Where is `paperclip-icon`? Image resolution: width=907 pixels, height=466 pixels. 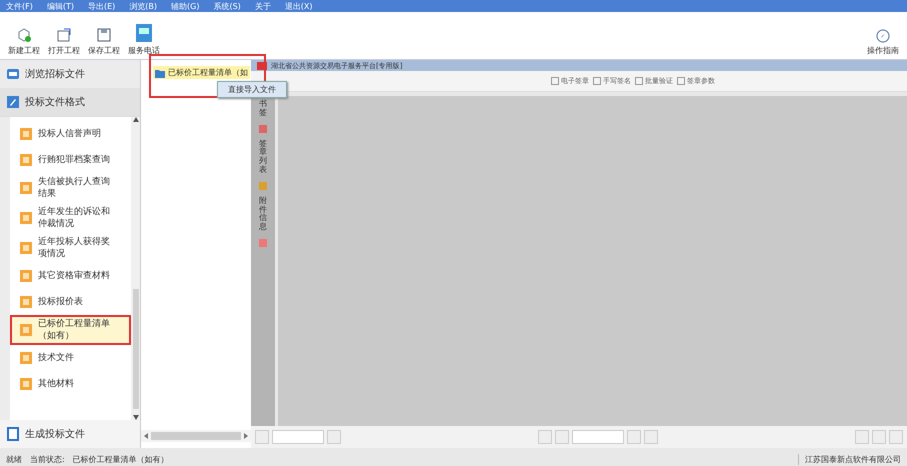 paperclip-icon is located at coordinates (263, 243).